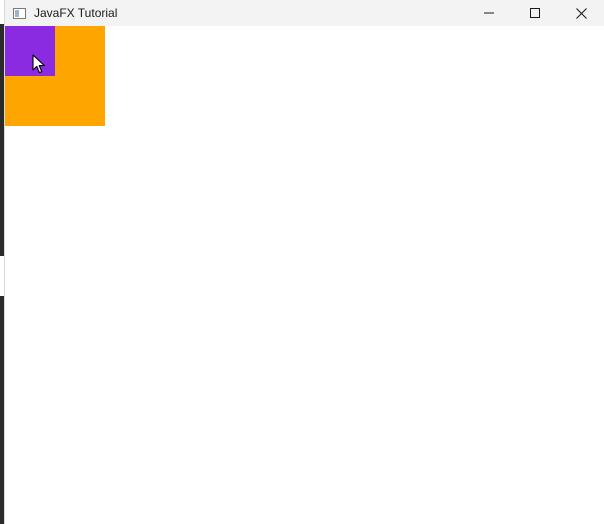 The image size is (604, 524). I want to click on mouse-pointer-icon, so click(38, 64).